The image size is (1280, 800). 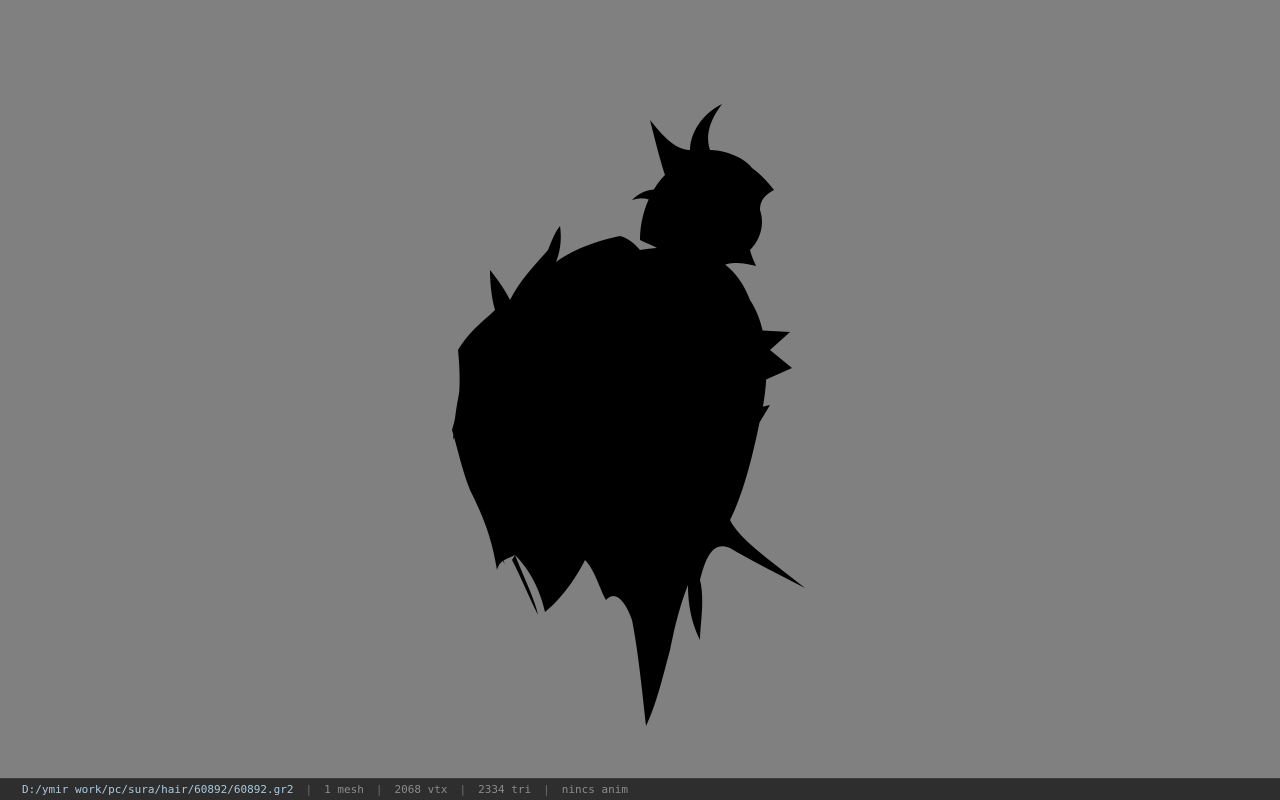 I want to click on status-vertex-count: 2068 vtx, so click(x=421, y=789).